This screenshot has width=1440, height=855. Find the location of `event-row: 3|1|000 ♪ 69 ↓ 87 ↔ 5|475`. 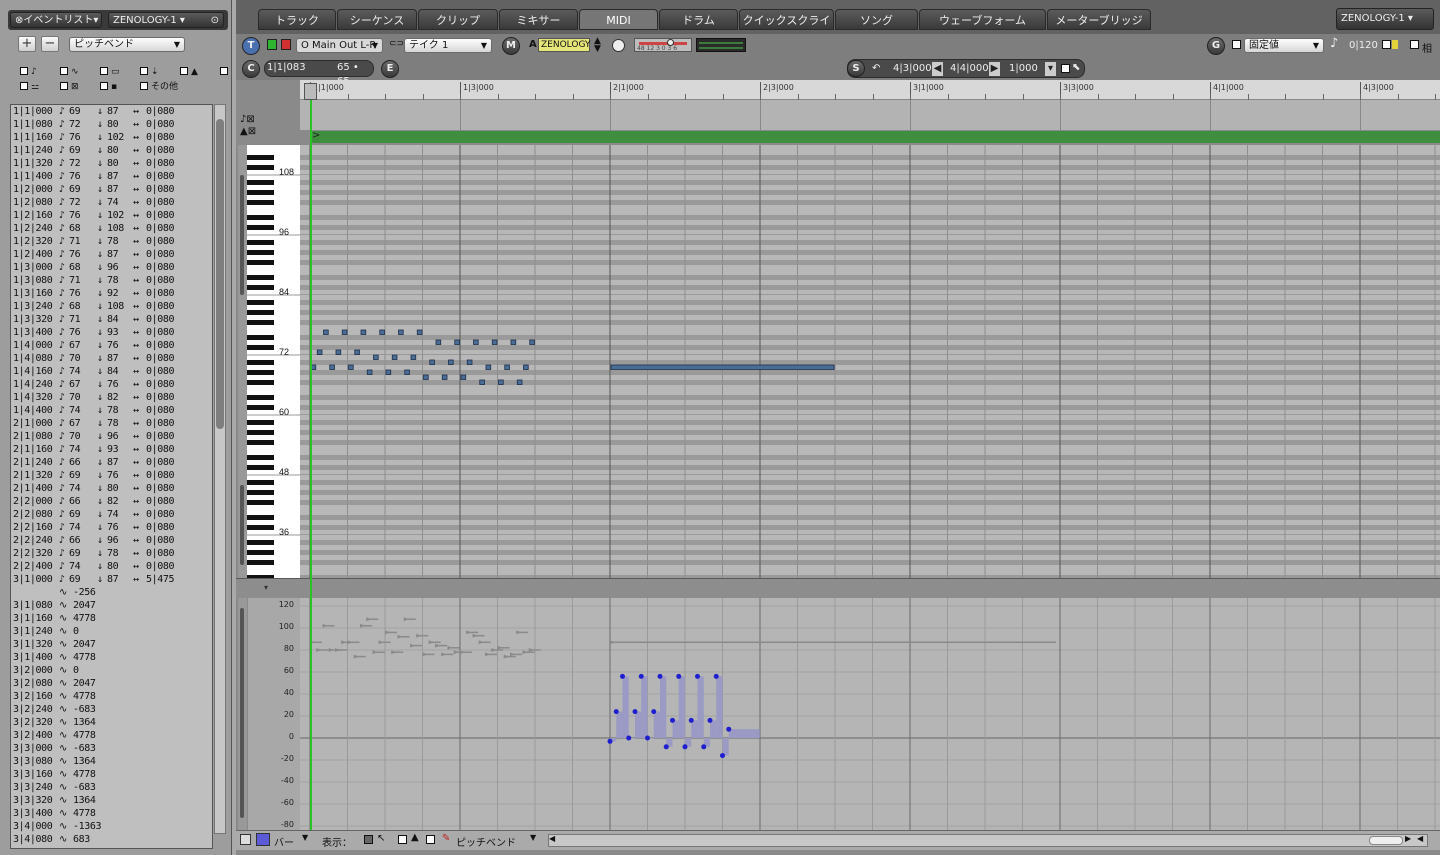

event-row: 3|1|000 ♪ 69 ↓ 87 ↔ 5|475 is located at coordinates (111, 579).